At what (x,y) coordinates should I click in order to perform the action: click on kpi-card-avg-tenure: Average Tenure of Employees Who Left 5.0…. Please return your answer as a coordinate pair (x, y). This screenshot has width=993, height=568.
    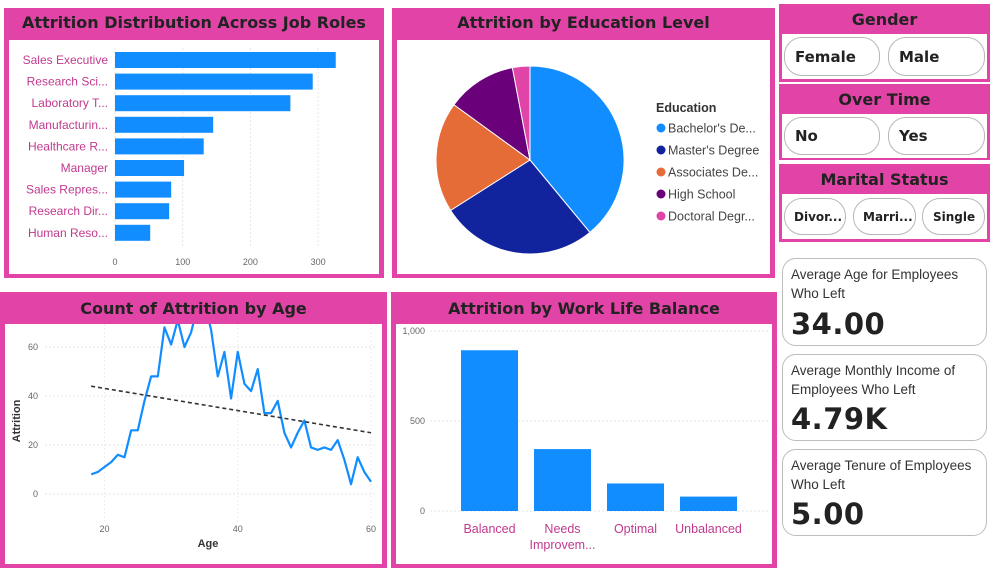
    Looking at the image, I should click on (884, 492).